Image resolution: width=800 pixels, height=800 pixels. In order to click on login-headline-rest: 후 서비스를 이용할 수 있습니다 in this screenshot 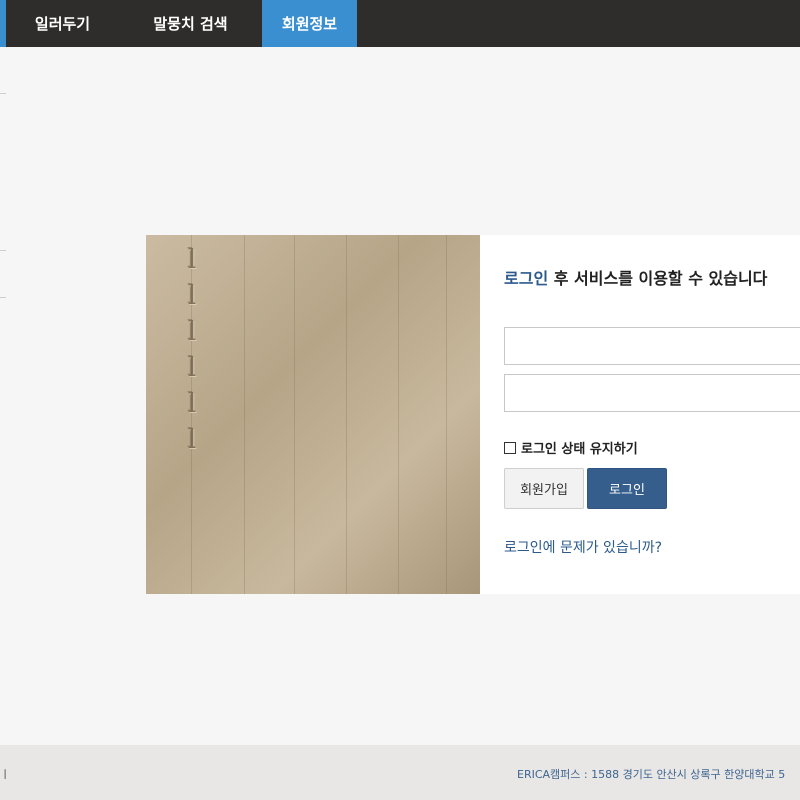, I will do `click(658, 278)`.